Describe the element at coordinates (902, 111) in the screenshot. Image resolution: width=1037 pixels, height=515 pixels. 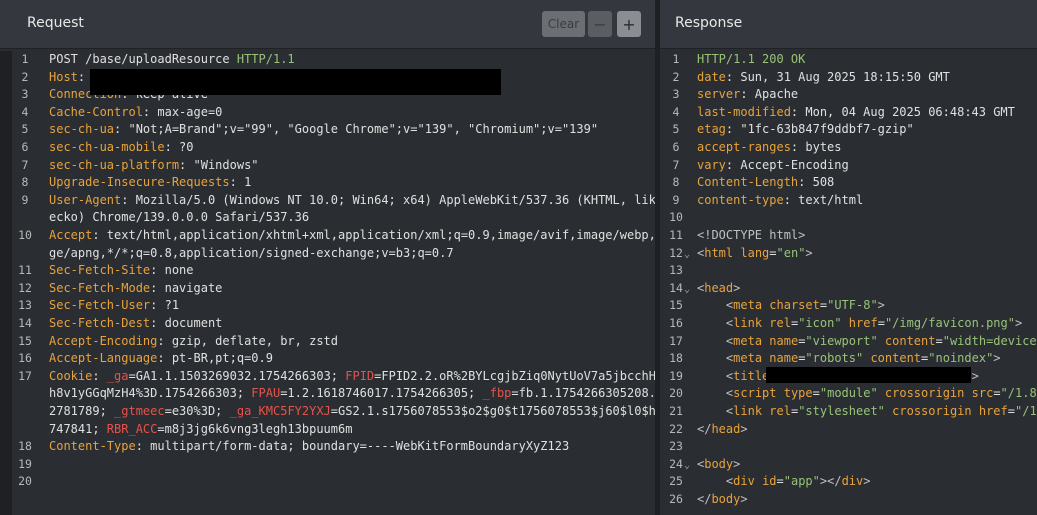
I see `code-token: : Mon, 04 Aug 2025 06:48:43 GMT` at that location.